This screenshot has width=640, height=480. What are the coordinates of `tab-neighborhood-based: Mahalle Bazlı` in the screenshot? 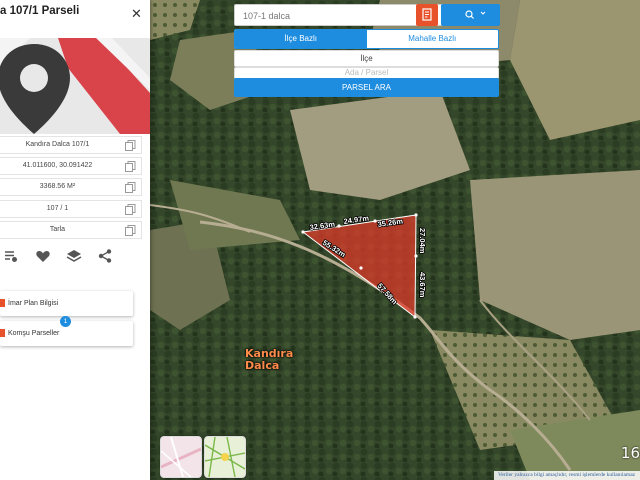 It's located at (433, 39).